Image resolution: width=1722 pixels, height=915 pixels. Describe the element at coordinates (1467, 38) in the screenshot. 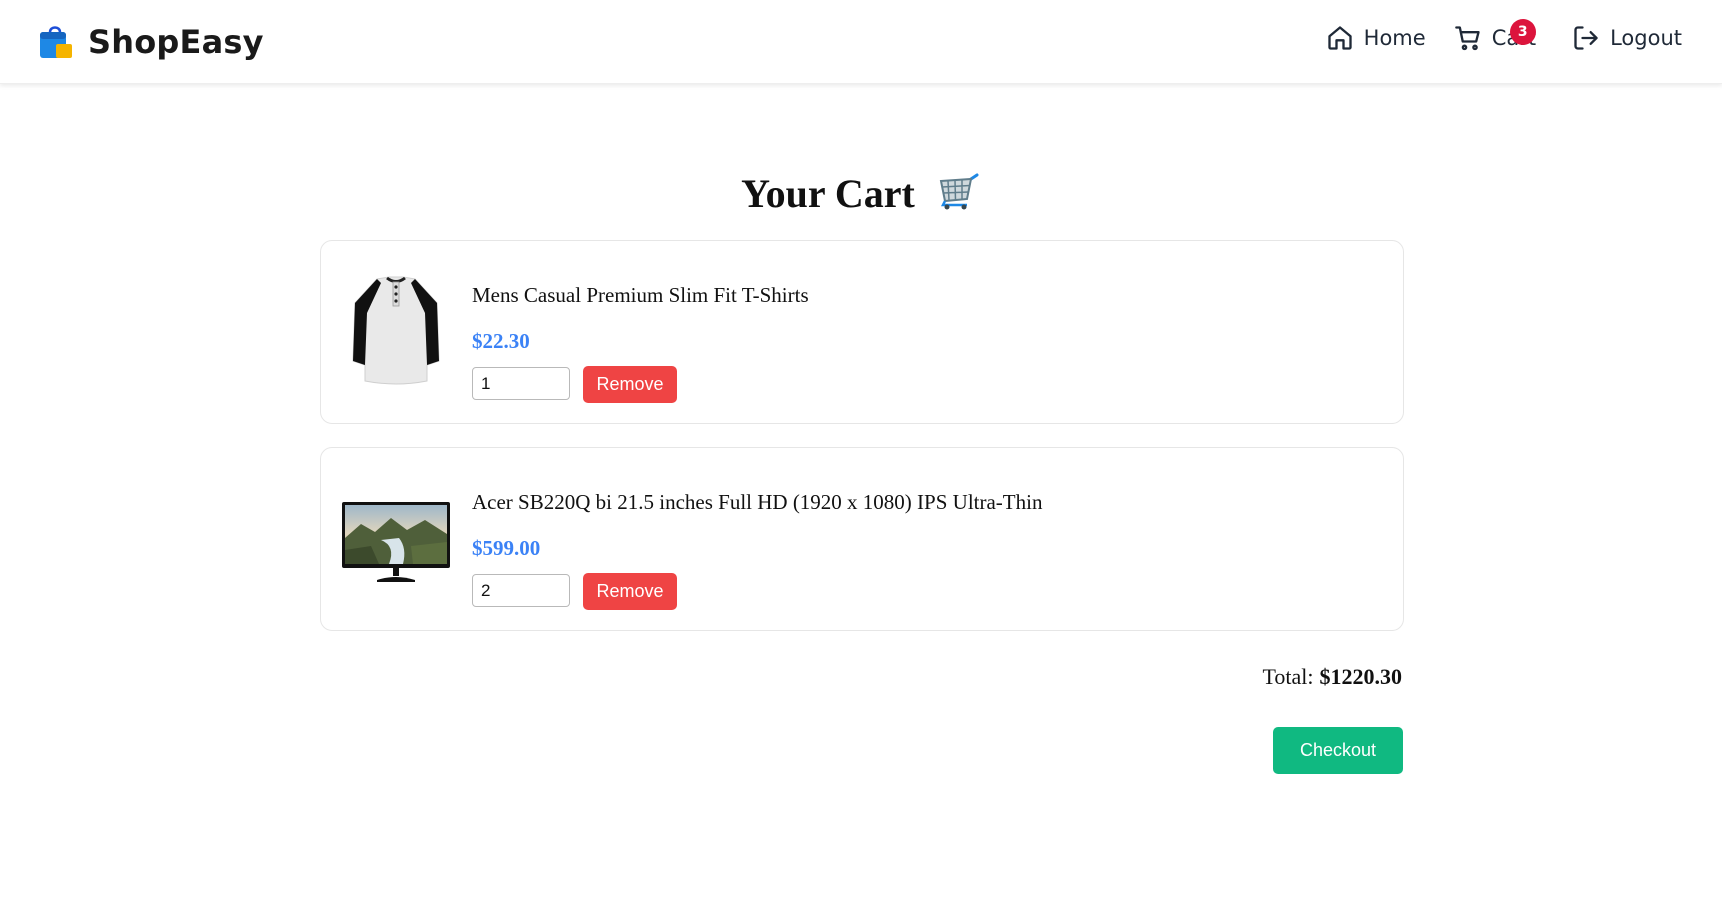

I see `cart-icon` at that location.